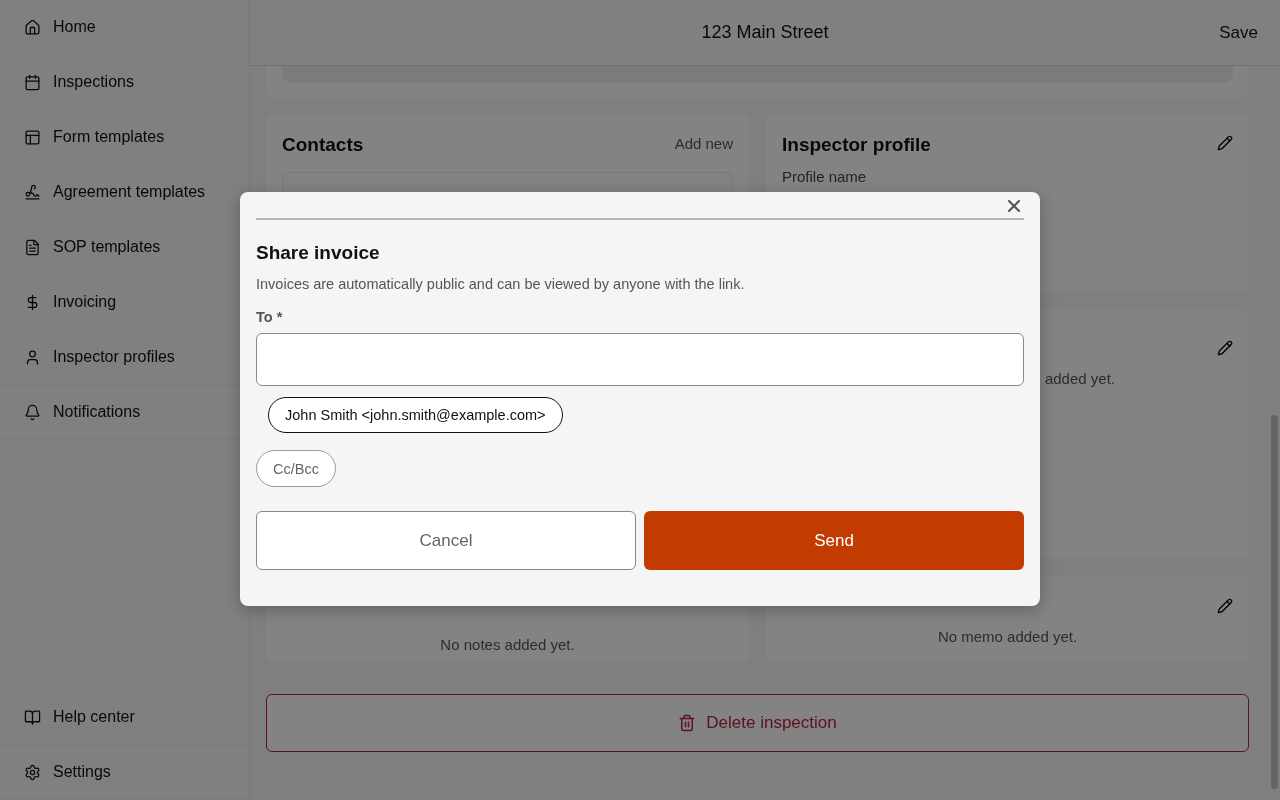 Image resolution: width=1280 pixels, height=800 pixels. I want to click on sidebar-item: Inspections, so click(124, 82).